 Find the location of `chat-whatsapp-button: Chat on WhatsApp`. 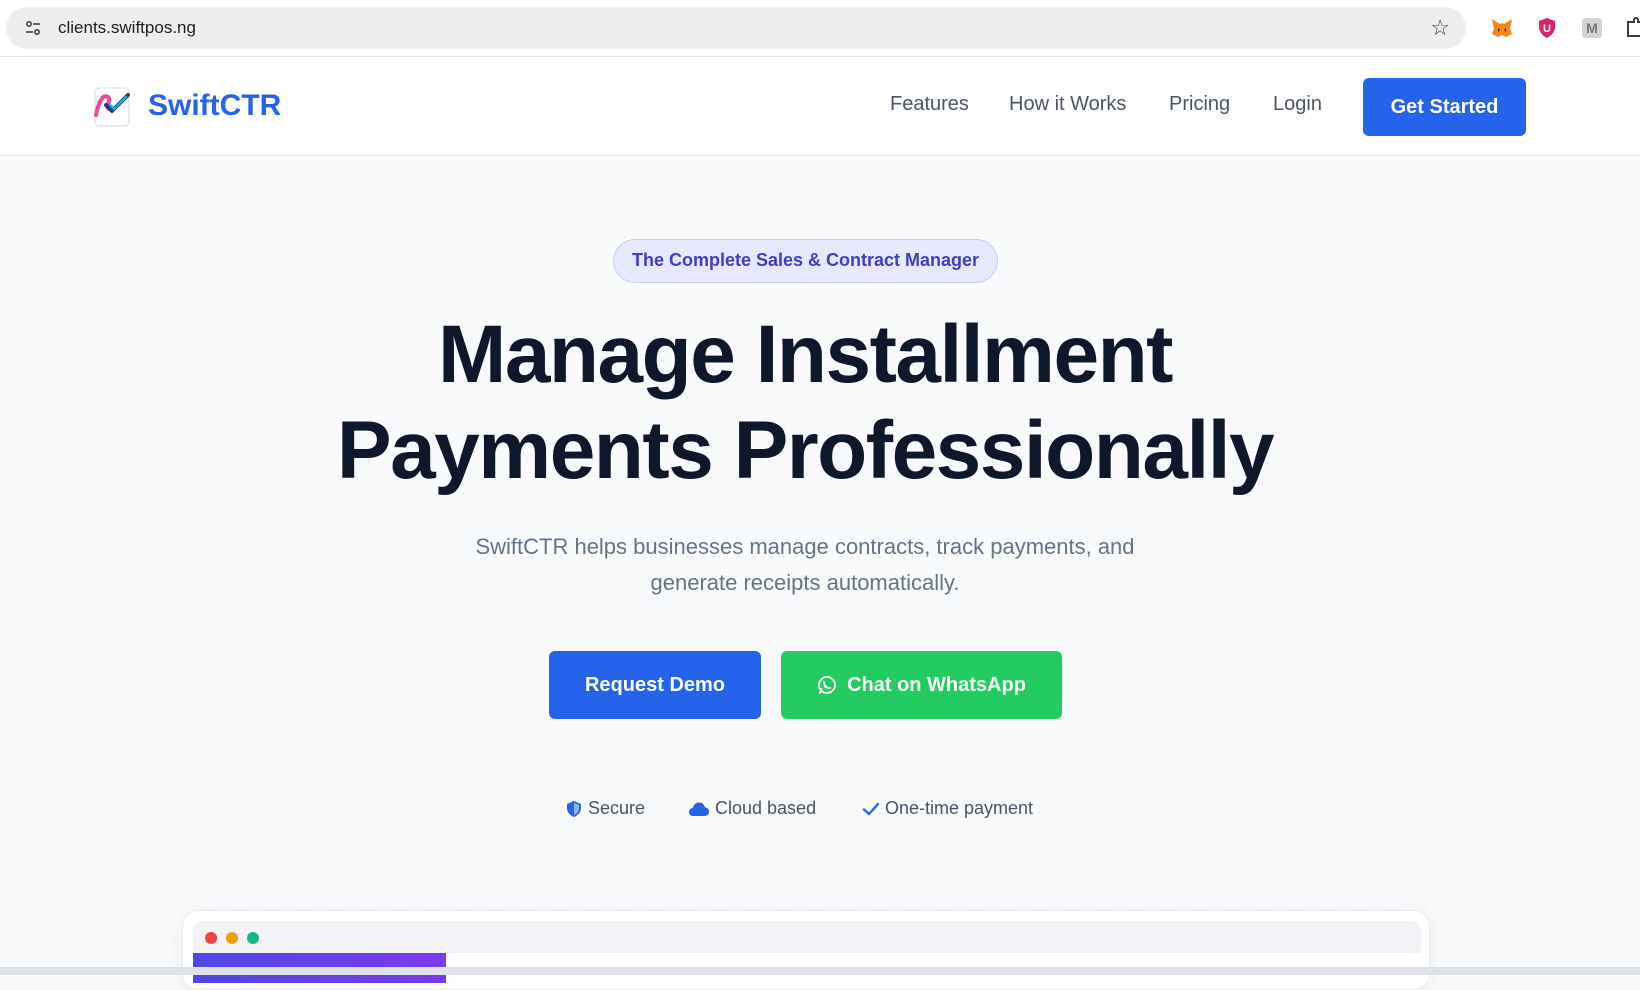

chat-whatsapp-button: Chat on WhatsApp is located at coordinates (921, 685).